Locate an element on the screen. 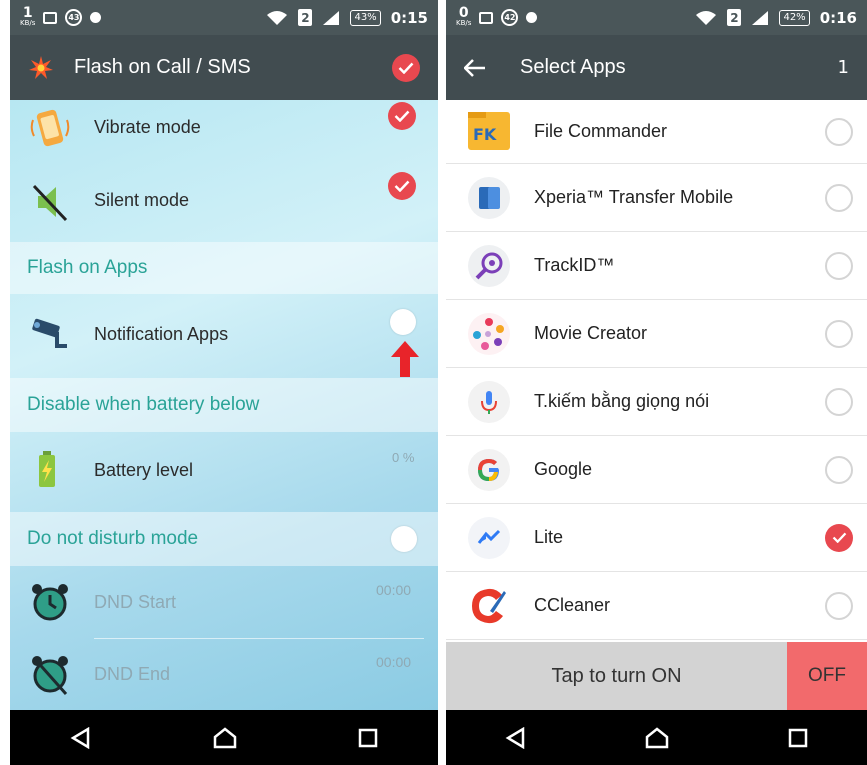 This screenshot has height=765, width=867. list-item: Google is located at coordinates (656, 470).